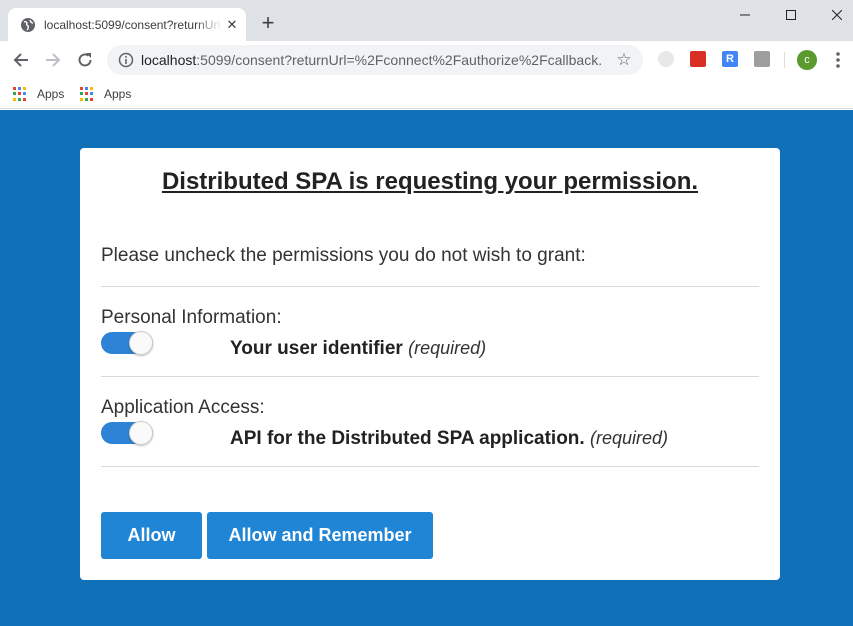 Image resolution: width=853 pixels, height=626 pixels. Describe the element at coordinates (320, 535) in the screenshot. I see `allow-and-remember-button: Allow and Remember` at that location.